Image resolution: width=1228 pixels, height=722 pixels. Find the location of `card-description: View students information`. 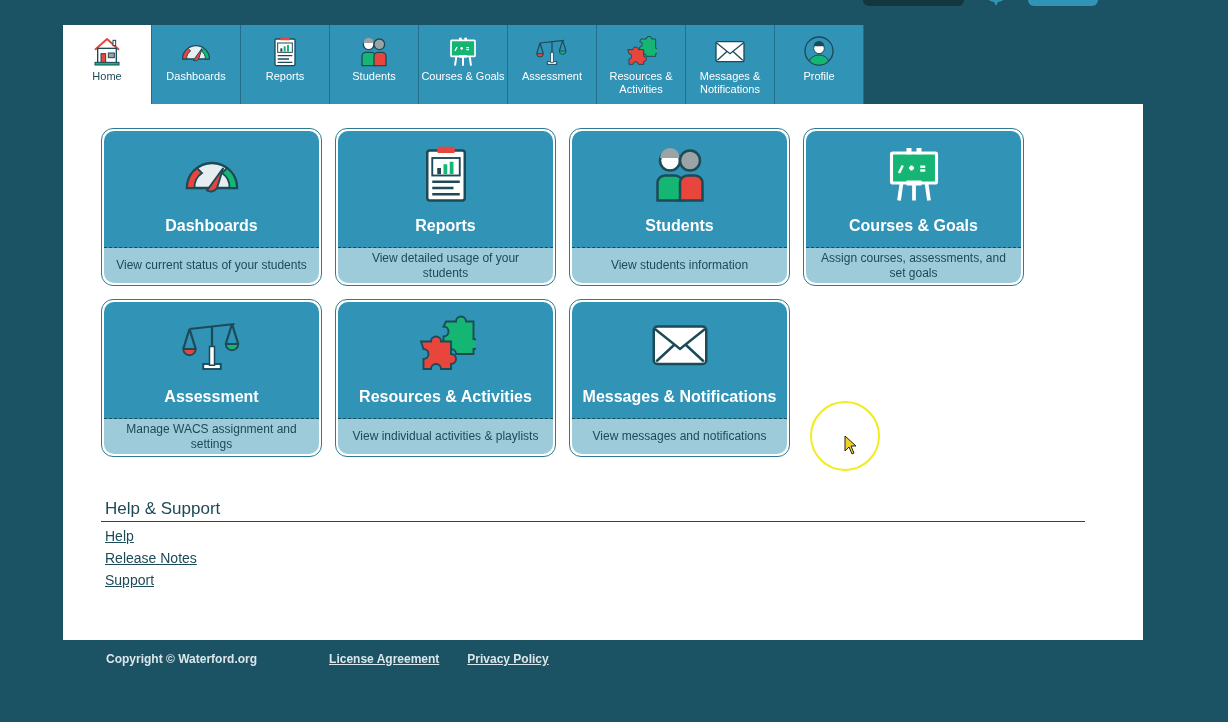

card-description: View students information is located at coordinates (679, 265).